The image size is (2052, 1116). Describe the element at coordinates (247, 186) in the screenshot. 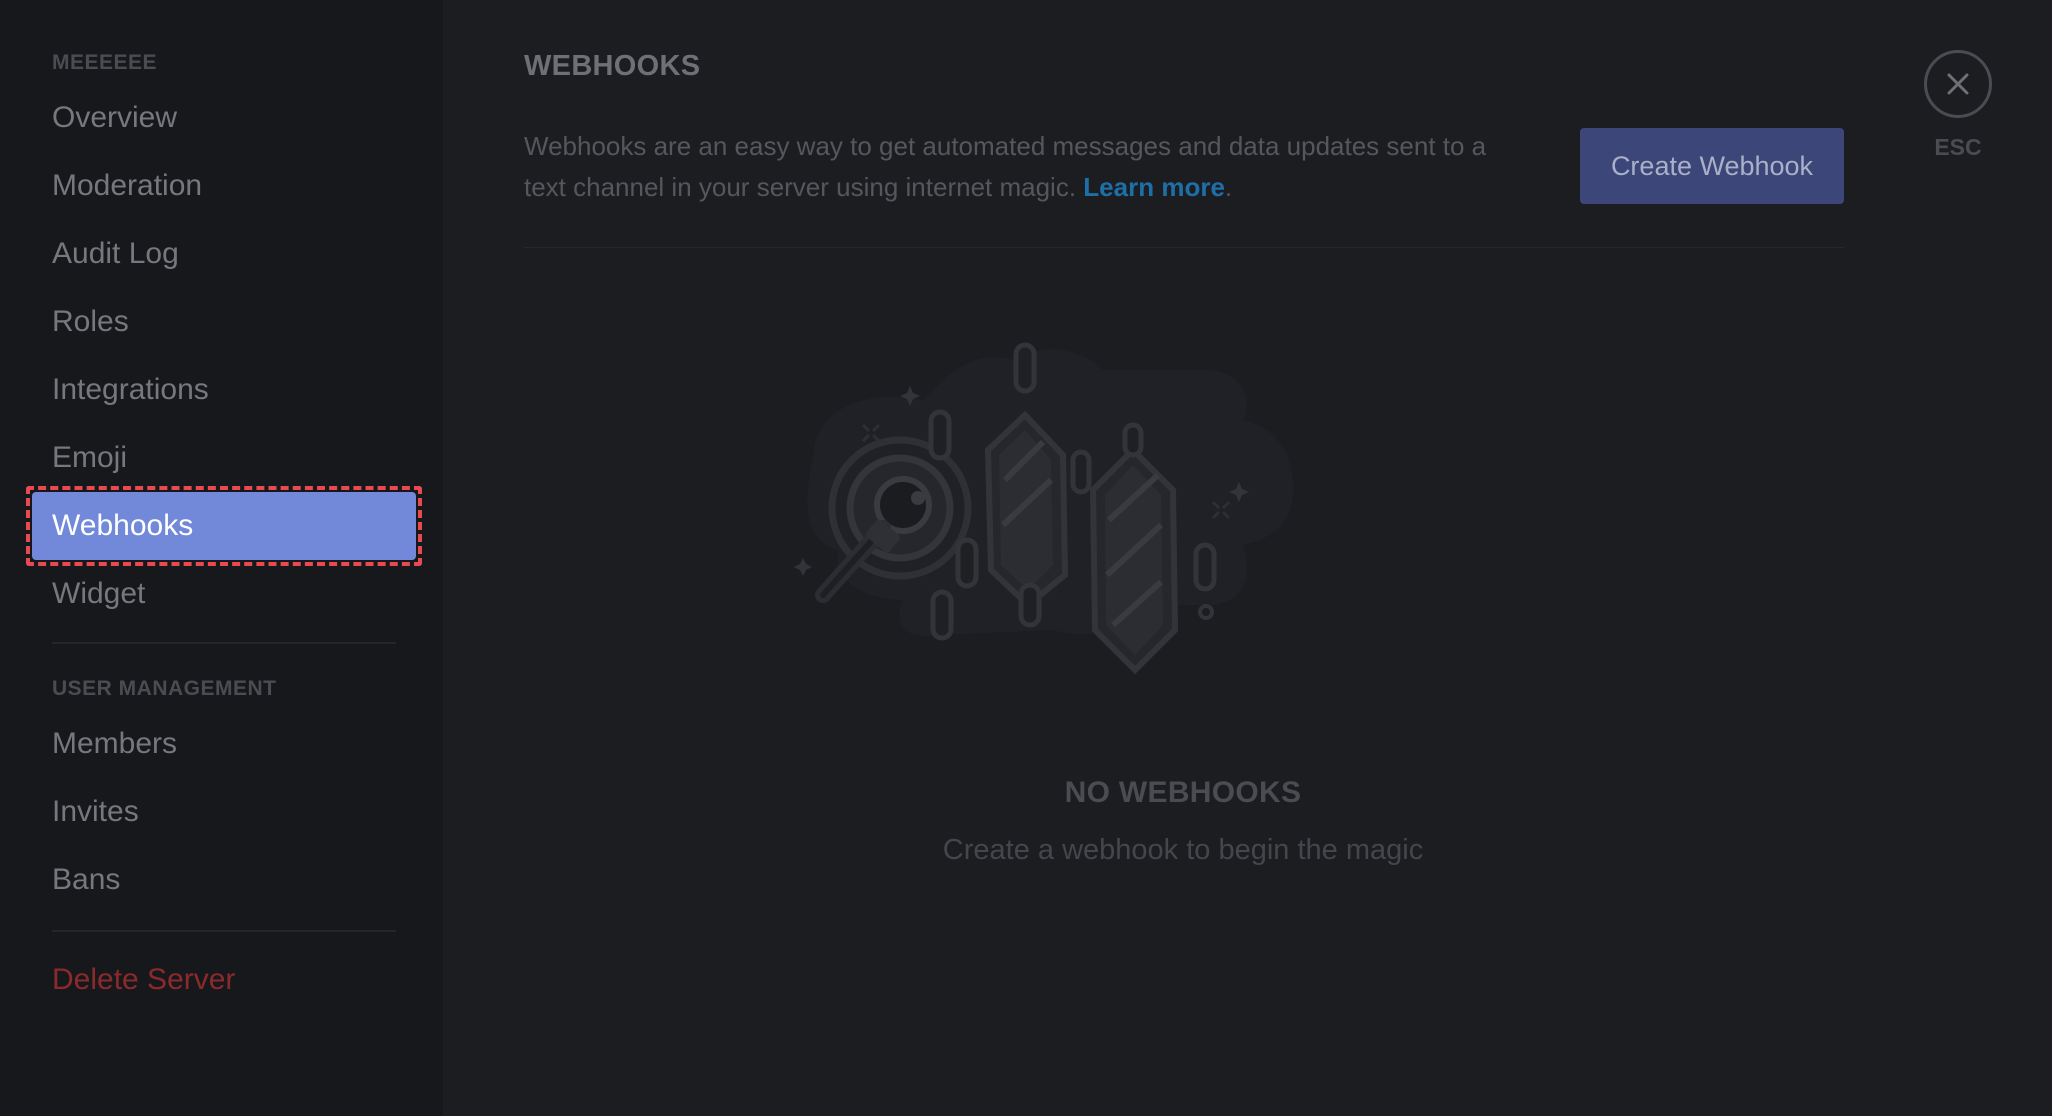

I see `sidebar-item-moderation: Moderation` at that location.